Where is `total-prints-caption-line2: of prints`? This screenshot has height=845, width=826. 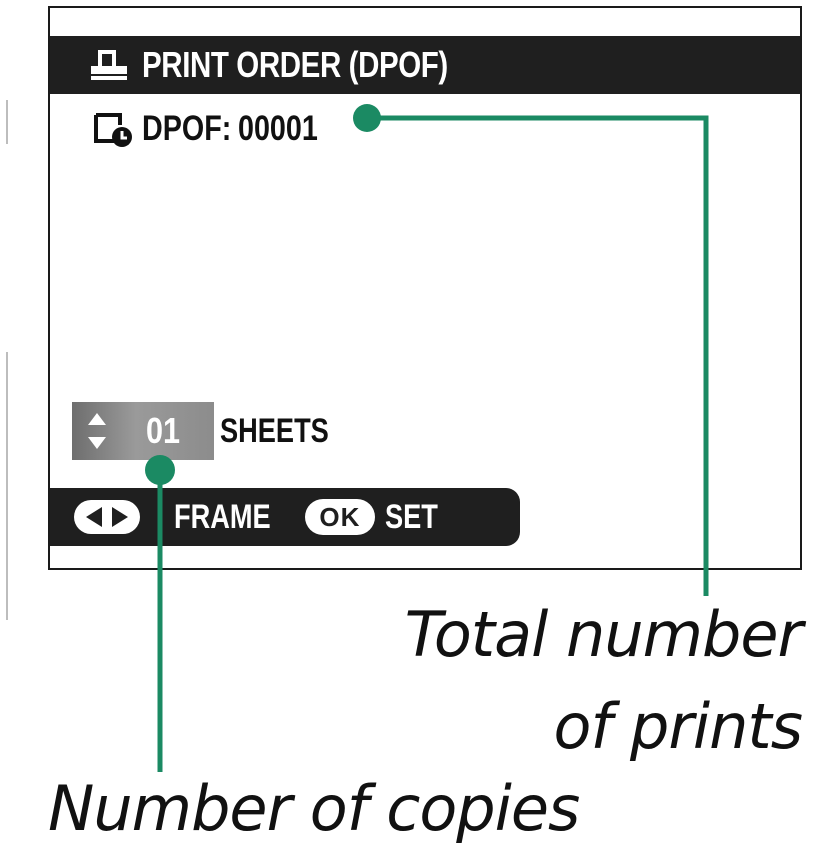
total-prints-caption-line2: of prints is located at coordinates (678, 726).